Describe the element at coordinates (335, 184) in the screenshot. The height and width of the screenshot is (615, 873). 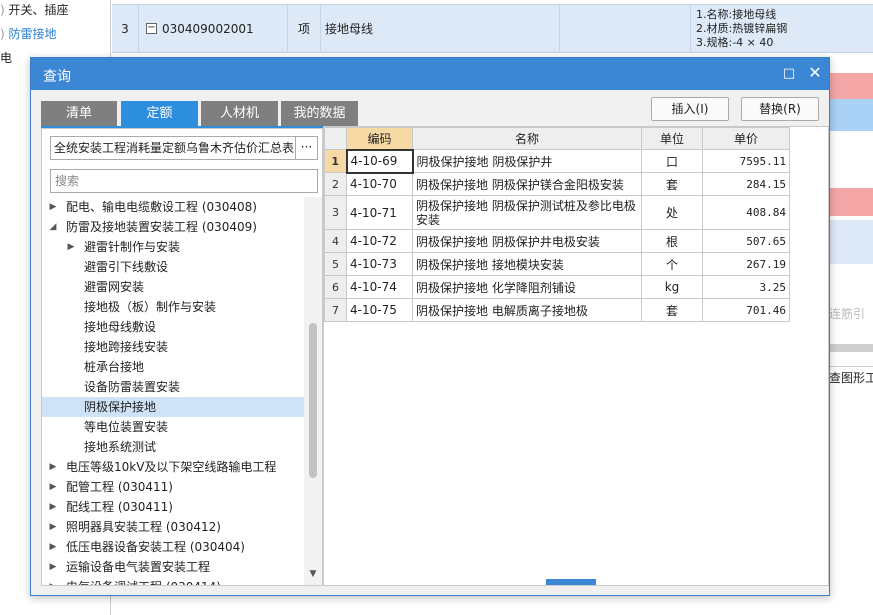
I see `row-number: 2` at that location.